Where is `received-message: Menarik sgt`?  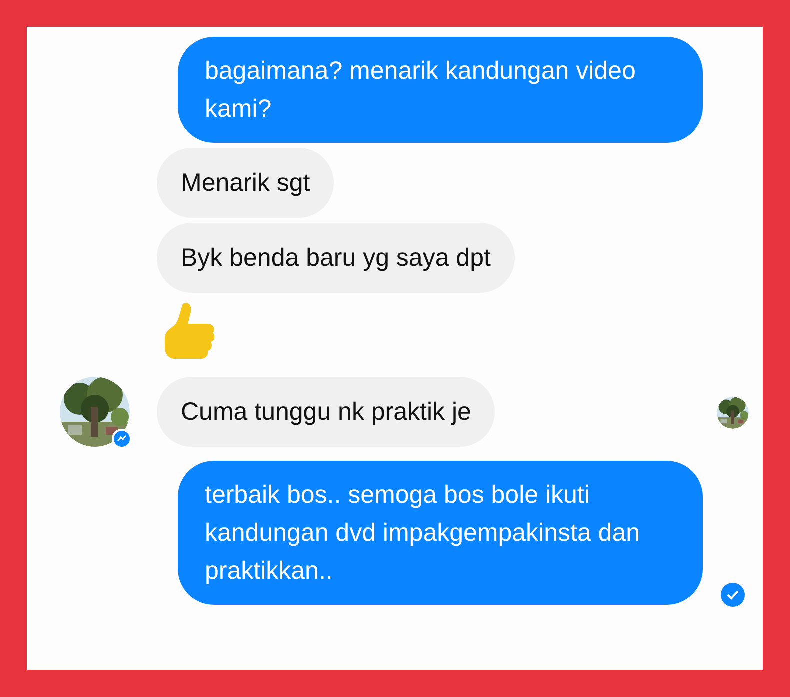 received-message: Menarik sgt is located at coordinates (245, 183).